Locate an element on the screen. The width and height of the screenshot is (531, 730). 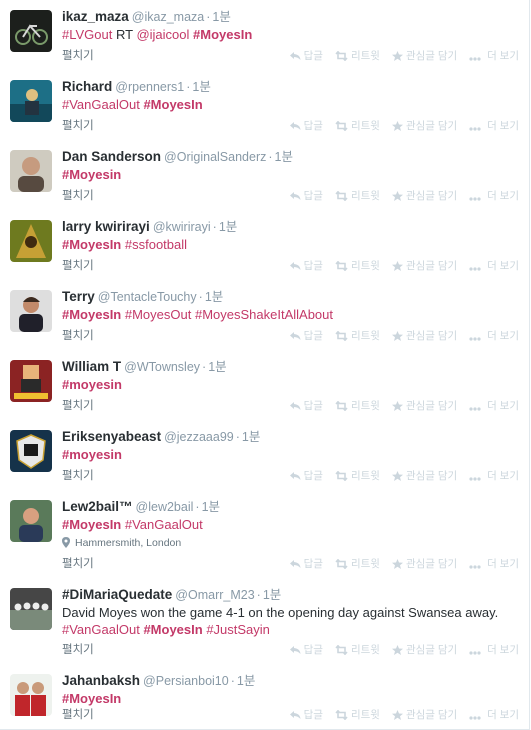
user-fullname: Eriksenyabeast is located at coordinates (111, 436).